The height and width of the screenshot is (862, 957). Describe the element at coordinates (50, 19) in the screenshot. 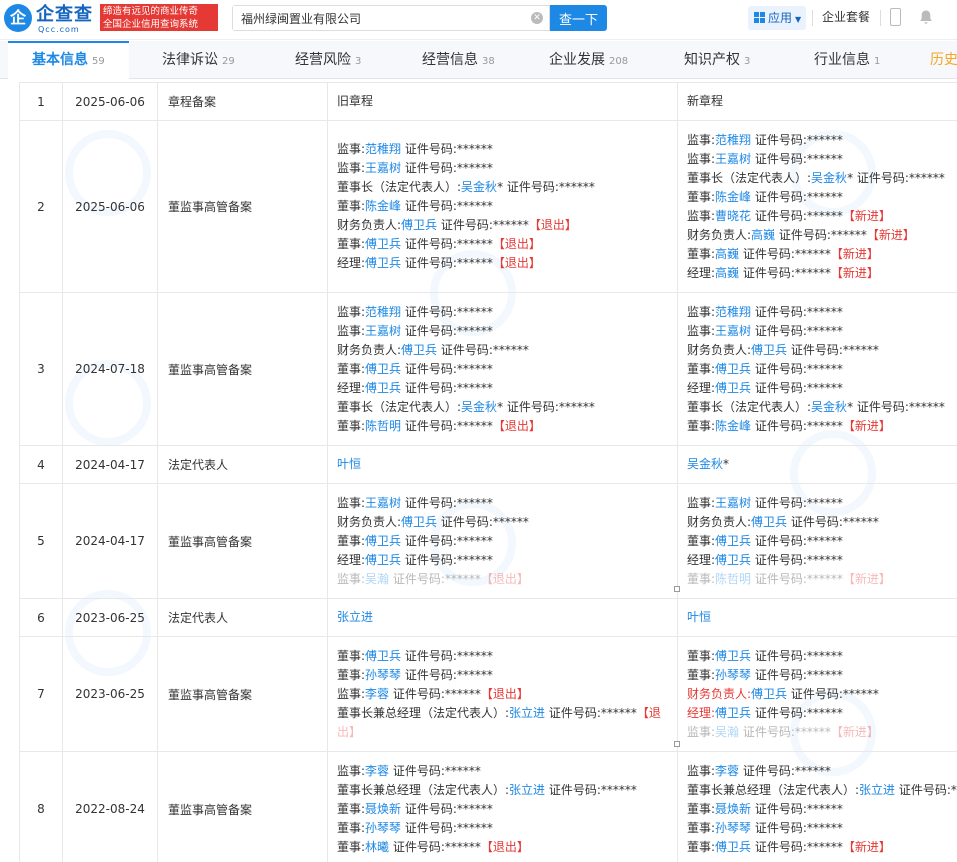

I see `qcc-logo: 企 企查查 Qcc.com` at that location.